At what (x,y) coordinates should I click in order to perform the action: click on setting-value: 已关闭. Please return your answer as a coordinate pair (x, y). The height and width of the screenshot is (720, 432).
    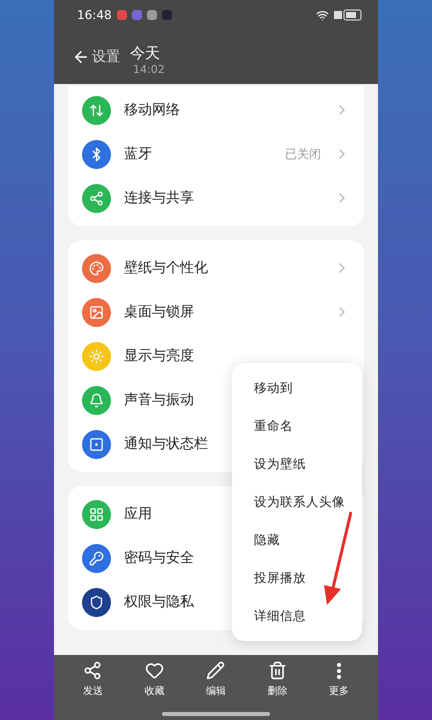
    Looking at the image, I should click on (303, 154).